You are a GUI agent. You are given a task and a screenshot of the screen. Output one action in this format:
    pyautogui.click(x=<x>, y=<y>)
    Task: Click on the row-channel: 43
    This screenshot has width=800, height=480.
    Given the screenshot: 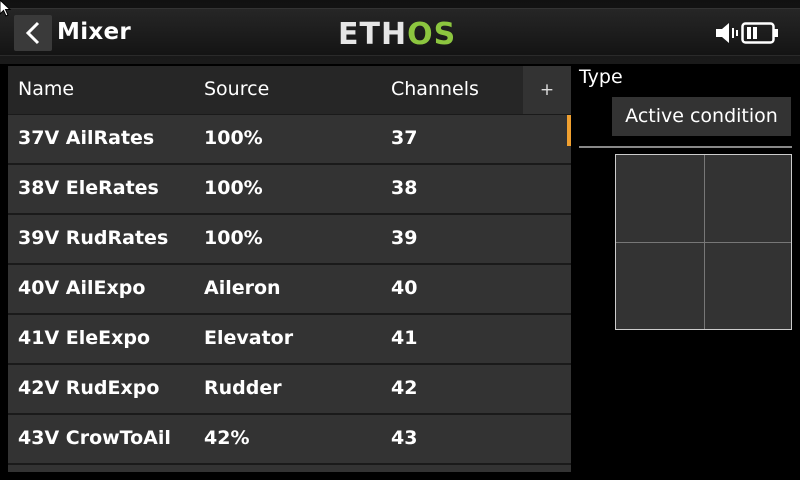 What is the action you would take?
    pyautogui.click(x=404, y=438)
    